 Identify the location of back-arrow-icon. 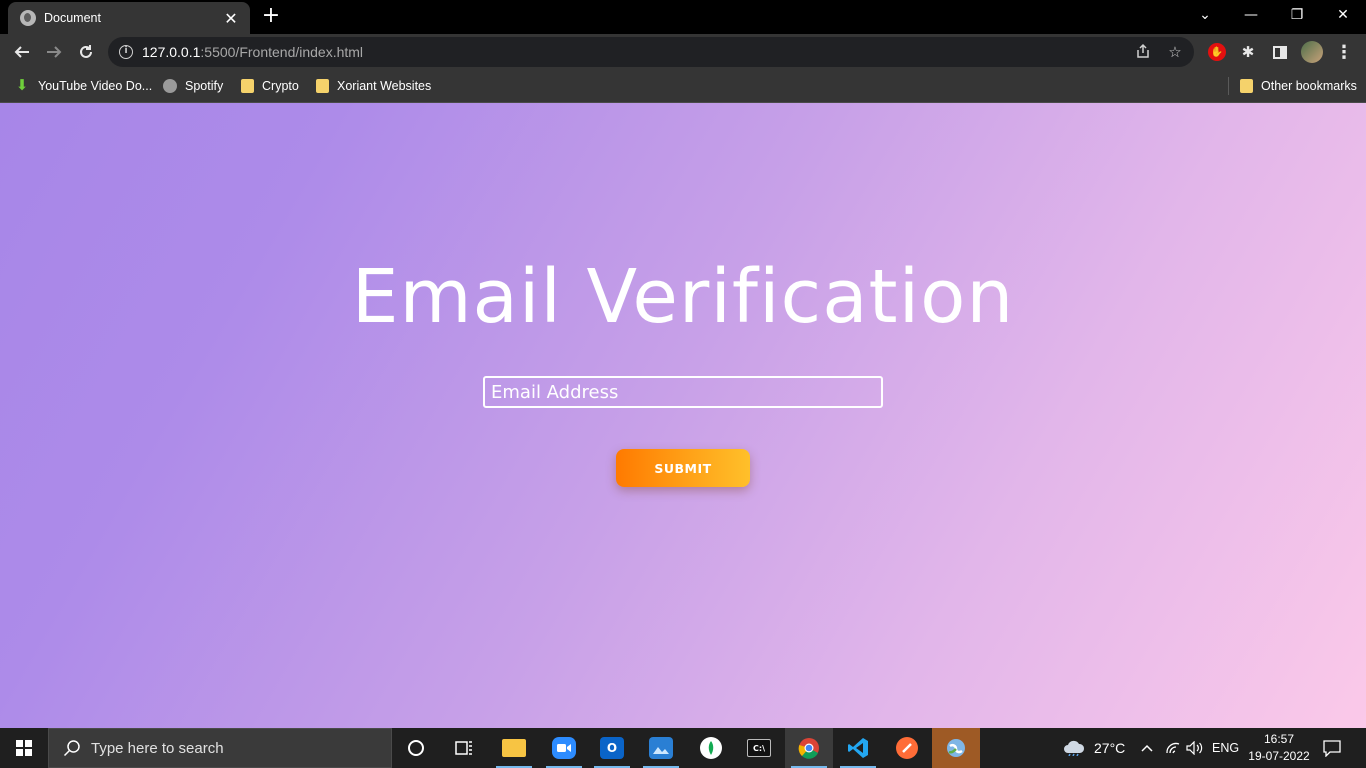
(22, 52).